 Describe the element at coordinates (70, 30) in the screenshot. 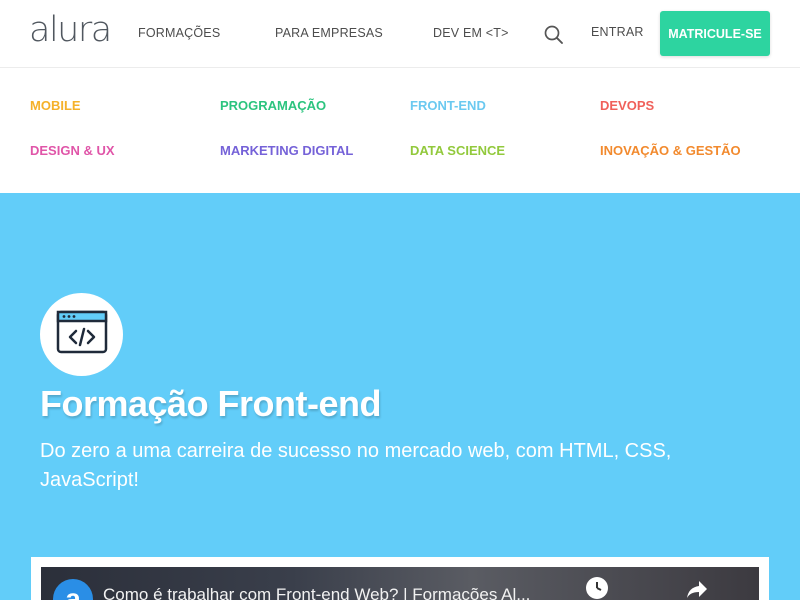

I see `alura-logo: alura` at that location.